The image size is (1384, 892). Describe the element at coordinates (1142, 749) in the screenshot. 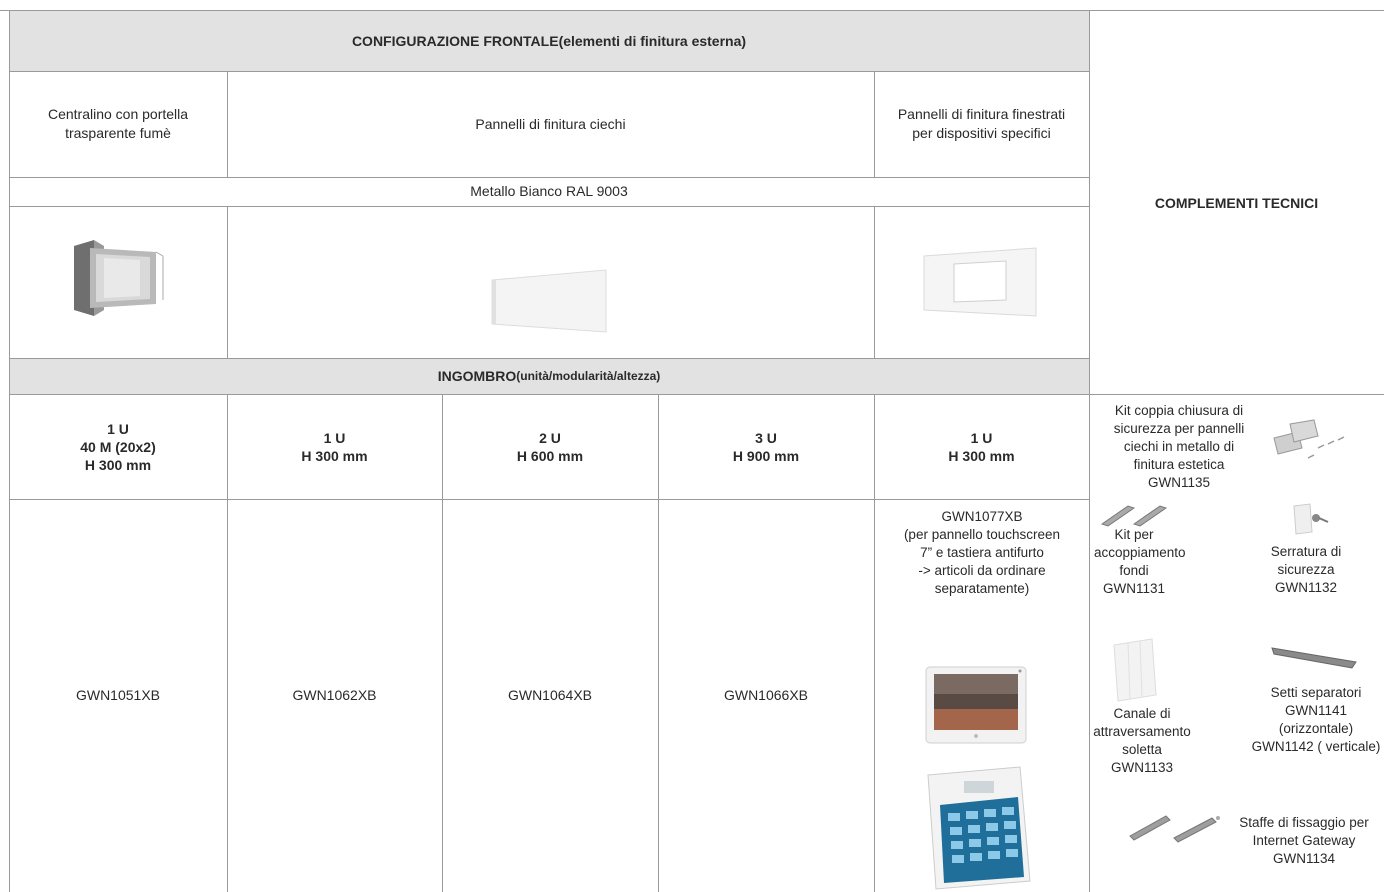

I see `comp-channel-line3: soletta` at that location.